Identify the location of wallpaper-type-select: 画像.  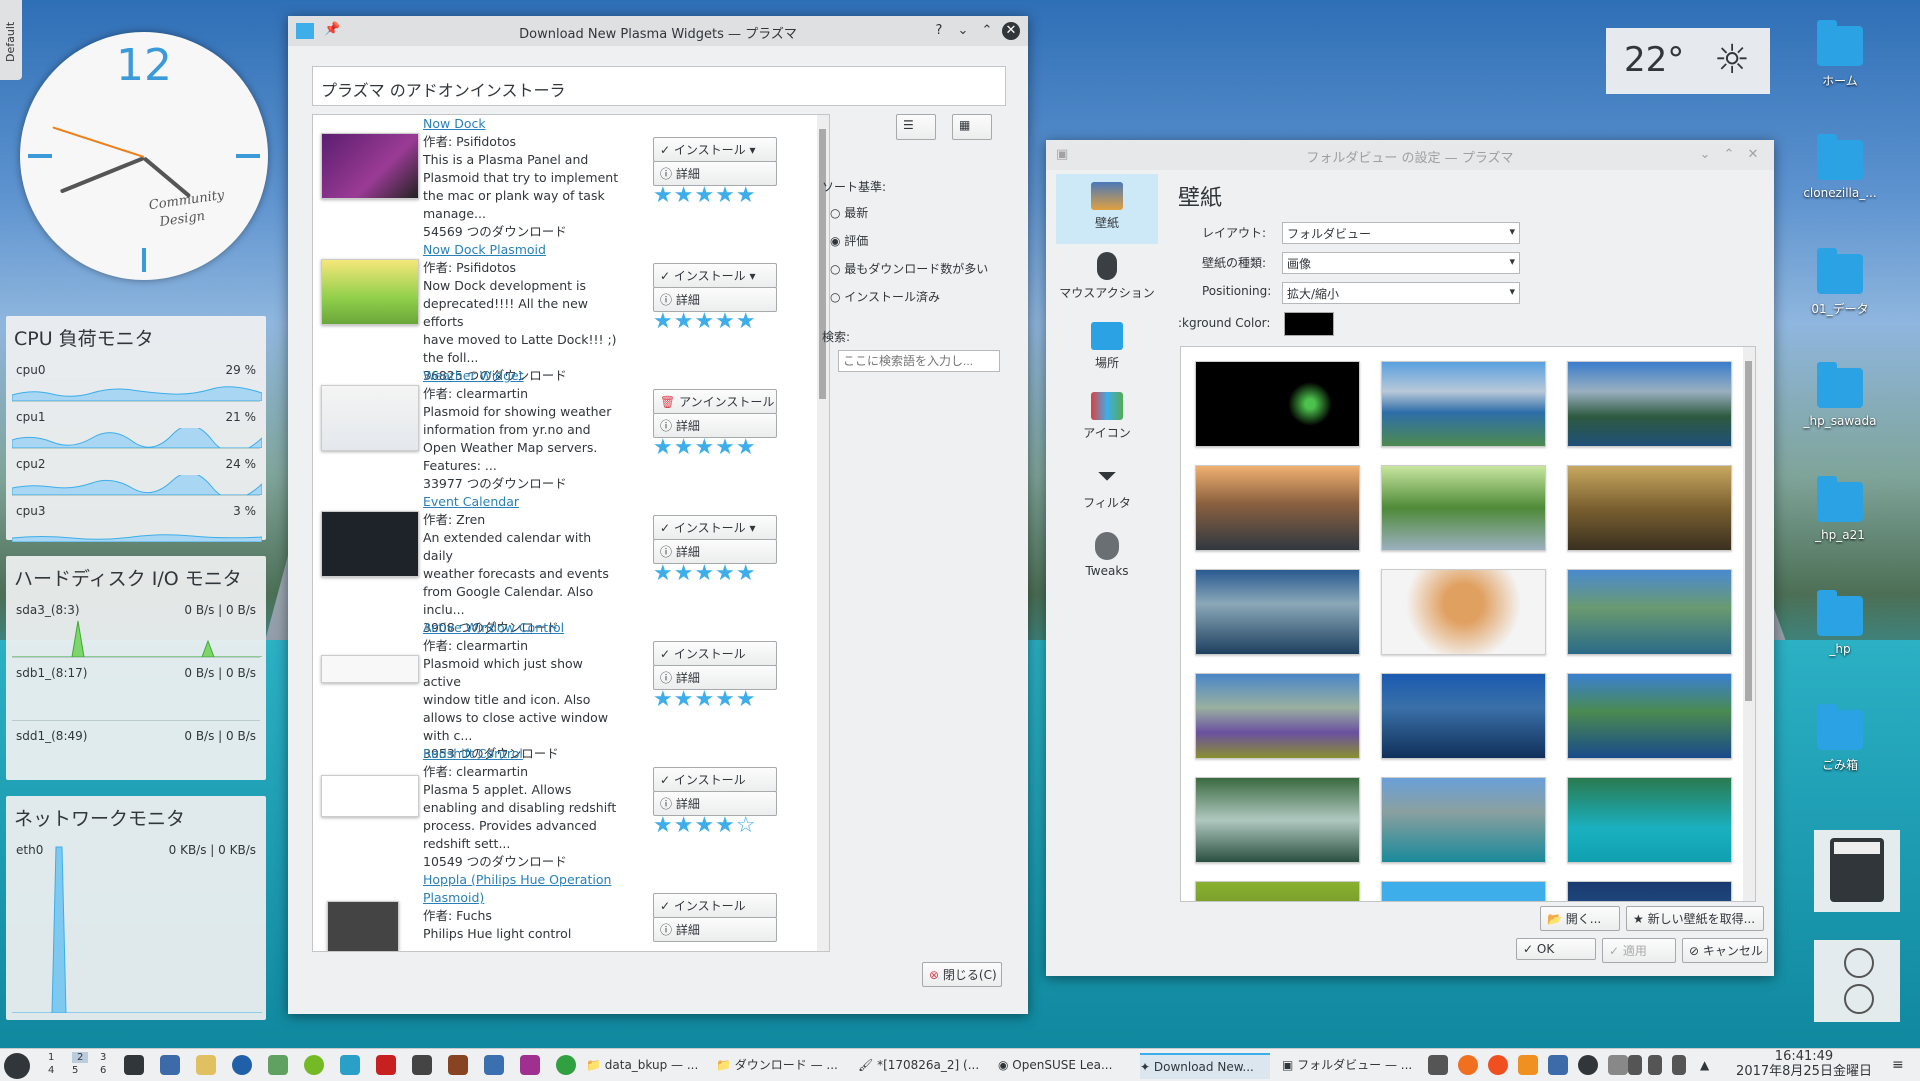
(1401, 263).